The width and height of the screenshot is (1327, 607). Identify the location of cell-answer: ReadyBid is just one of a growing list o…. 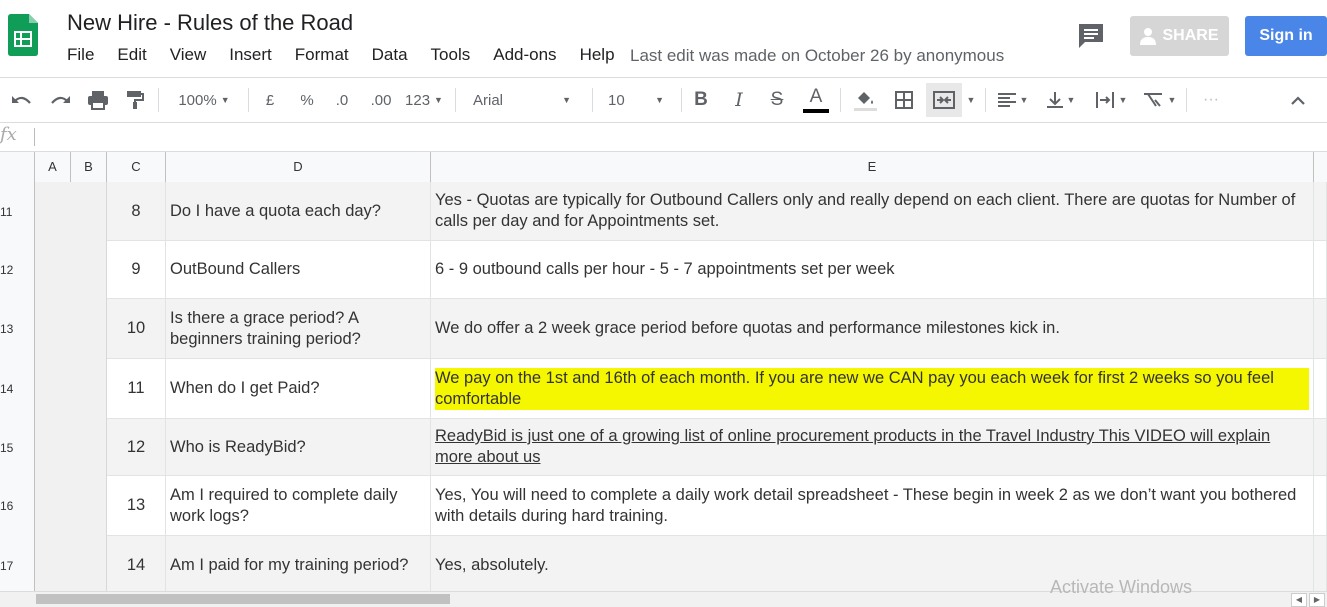
(872, 447).